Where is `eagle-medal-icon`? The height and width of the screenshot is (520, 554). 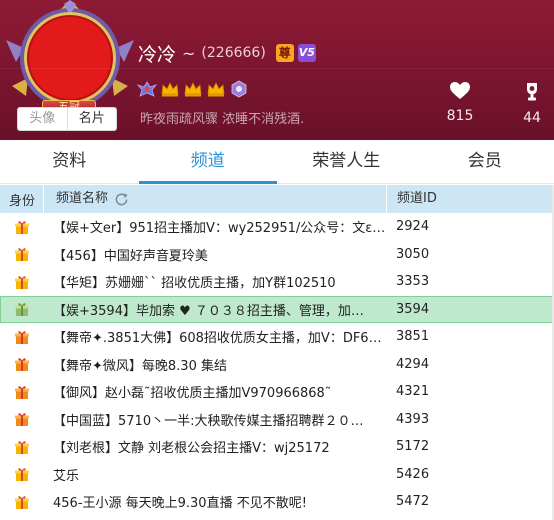 eagle-medal-icon is located at coordinates (147, 89).